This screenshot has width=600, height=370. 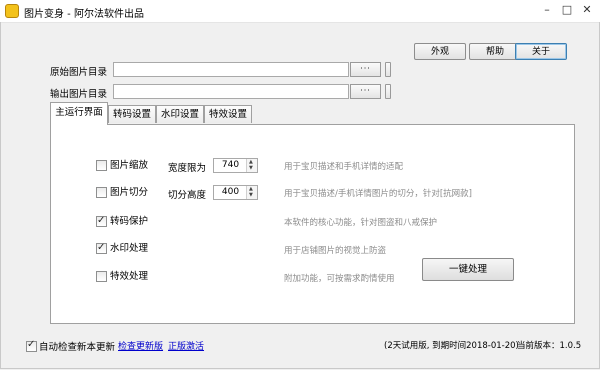 What do you see at coordinates (378, 194) in the screenshot?
I see `split-description: 用于宝贝描述/手机详情图片的切分，针对[抗网款]` at bounding box center [378, 194].